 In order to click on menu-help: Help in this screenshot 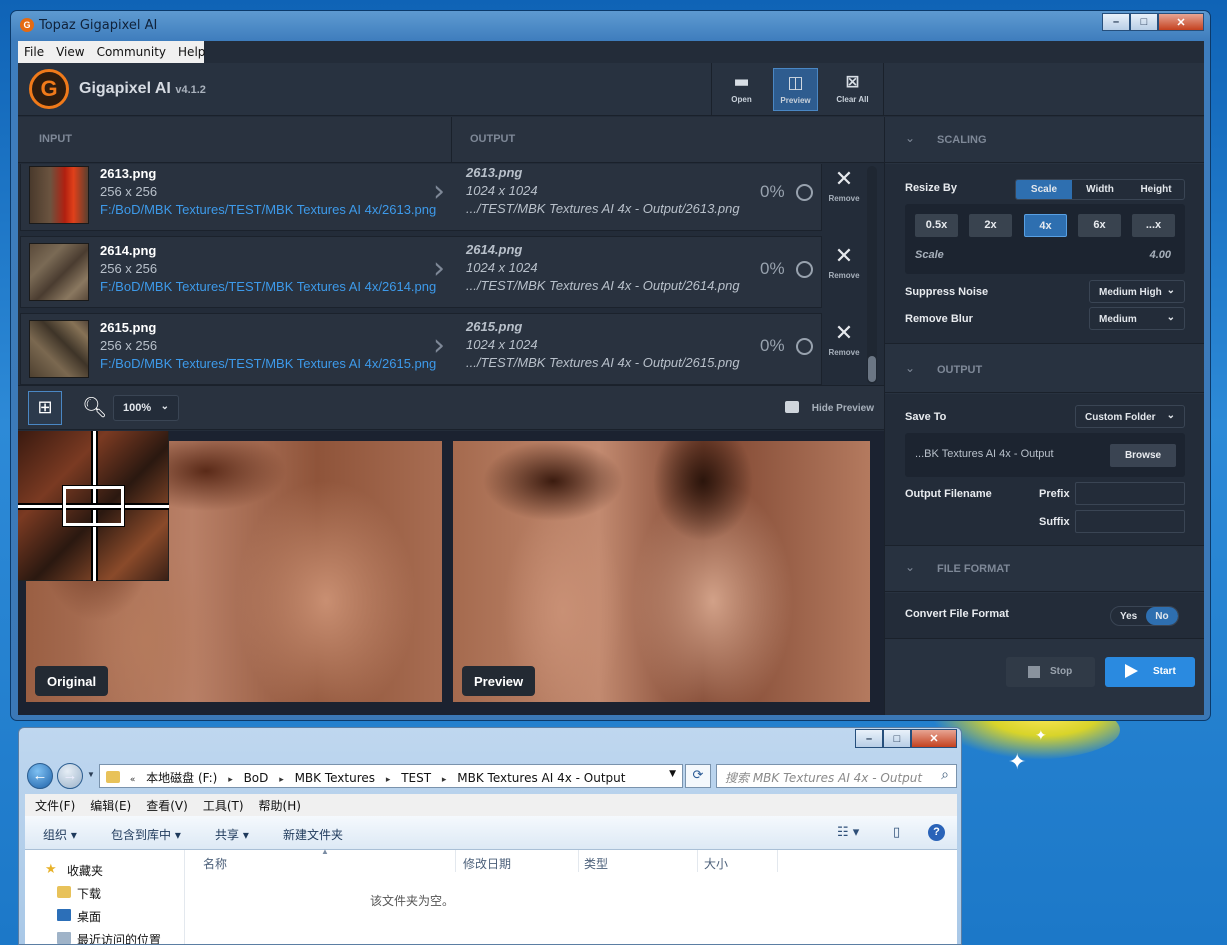, I will do `click(191, 52)`.